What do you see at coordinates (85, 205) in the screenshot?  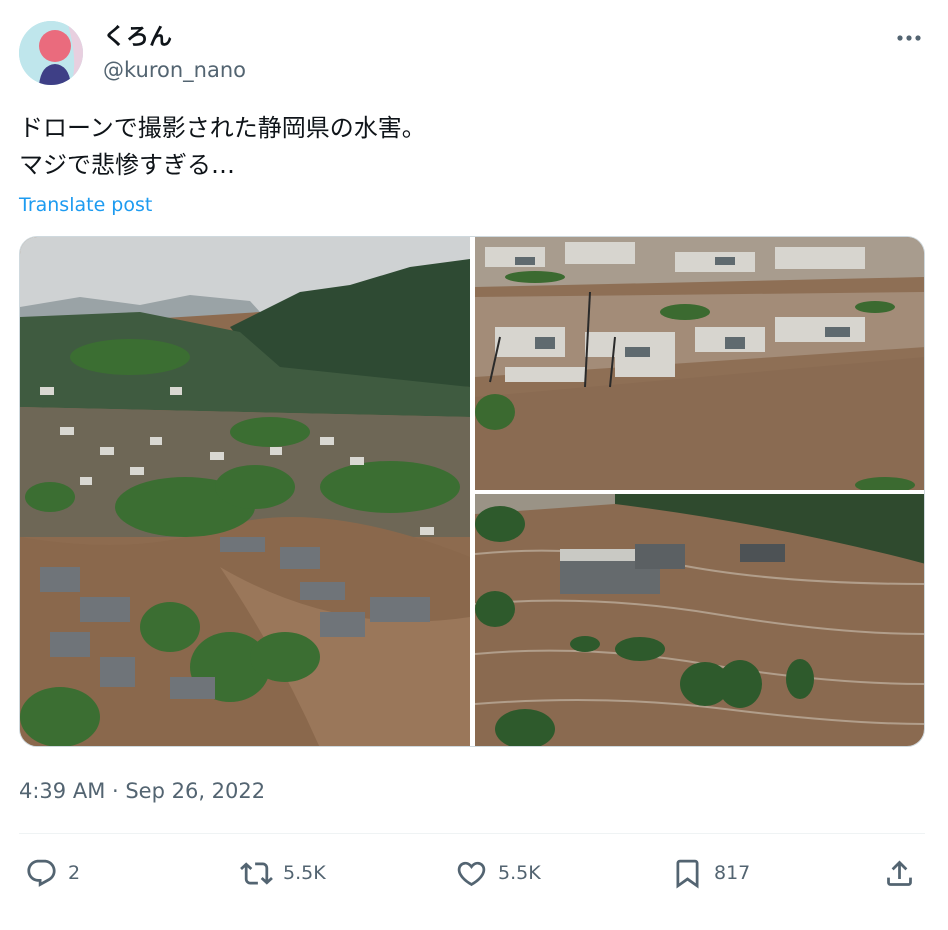 I see `translate-post-link: Translate post` at bounding box center [85, 205].